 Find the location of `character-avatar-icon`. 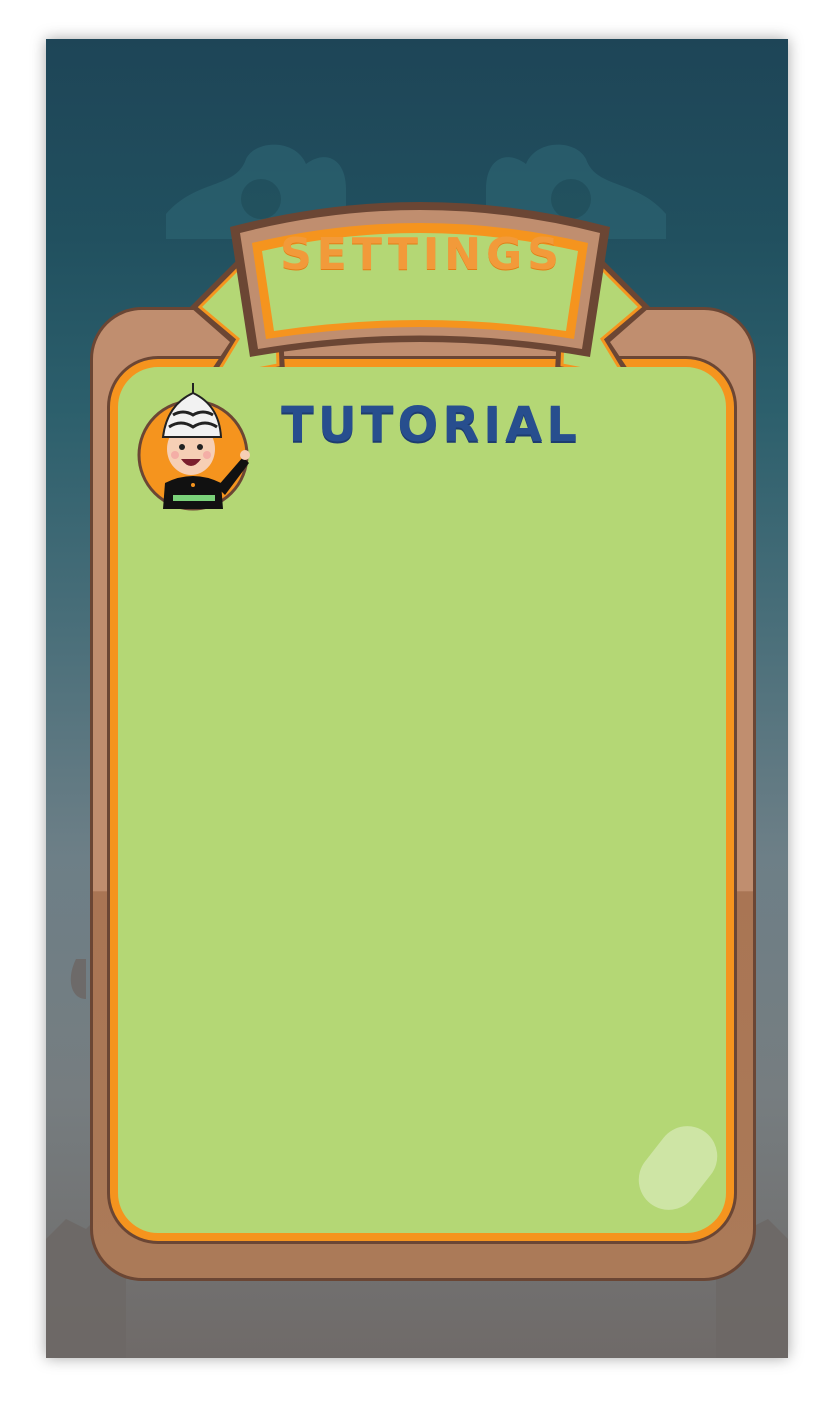

character-avatar-icon is located at coordinates (193, 448).